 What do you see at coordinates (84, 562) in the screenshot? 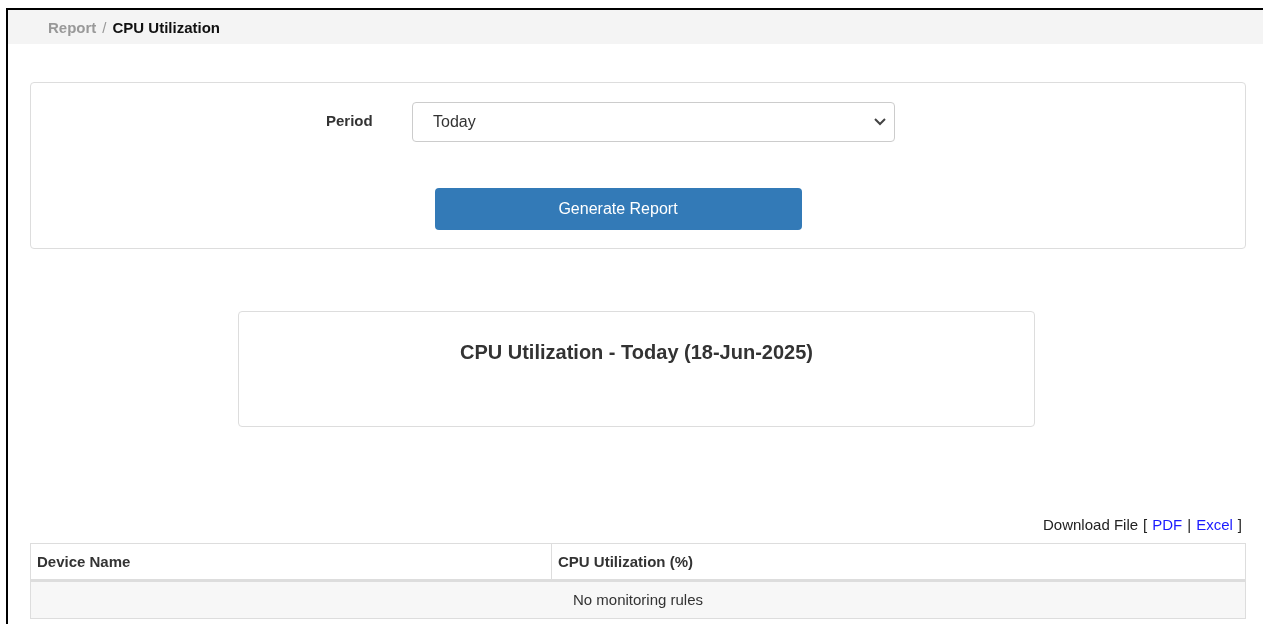
I see `column-header: Device Name` at bounding box center [84, 562].